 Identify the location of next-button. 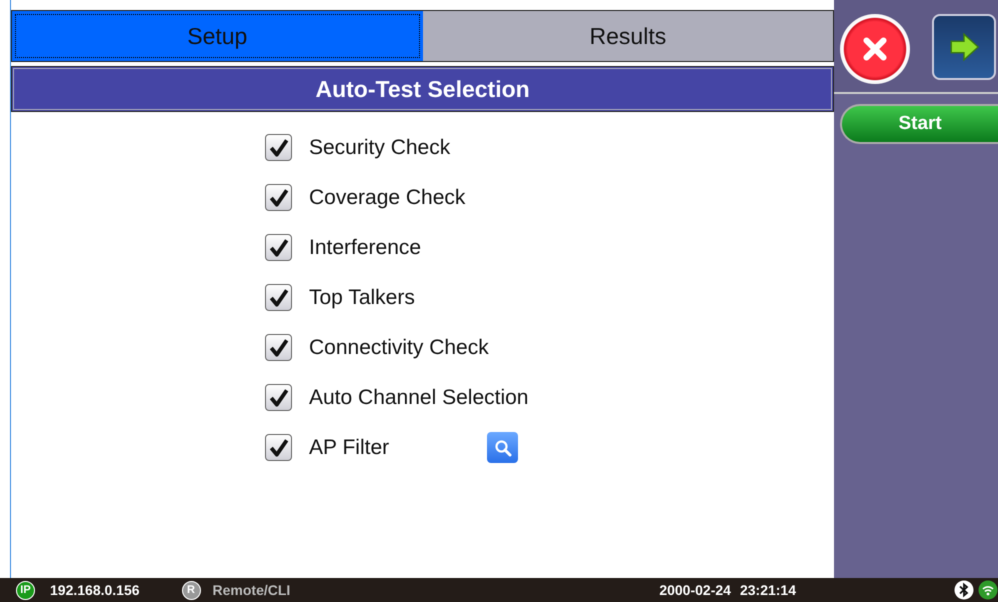
(964, 47).